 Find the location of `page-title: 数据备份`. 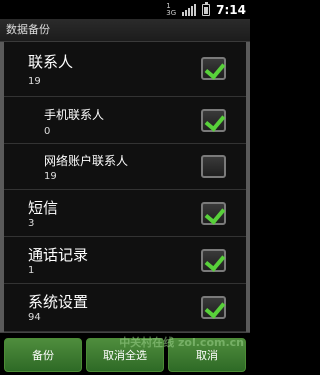

page-title: 数据备份 is located at coordinates (125, 30).